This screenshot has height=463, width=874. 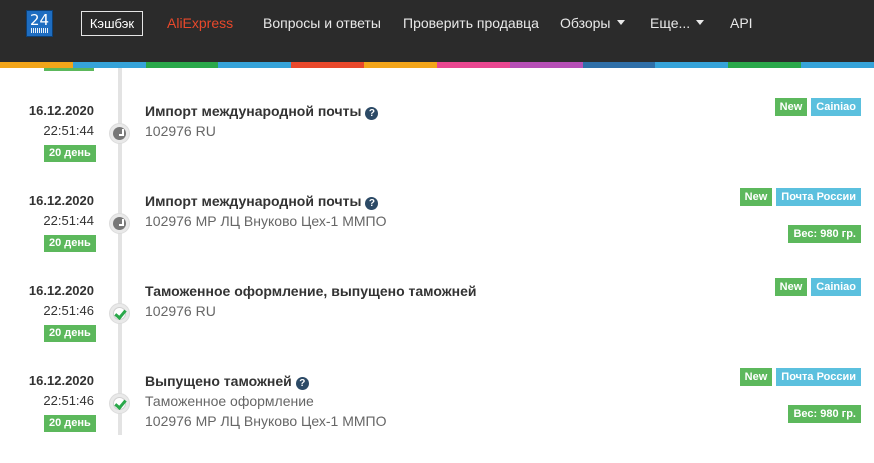 I want to click on event-location: Таможенное оформление, so click(x=229, y=401).